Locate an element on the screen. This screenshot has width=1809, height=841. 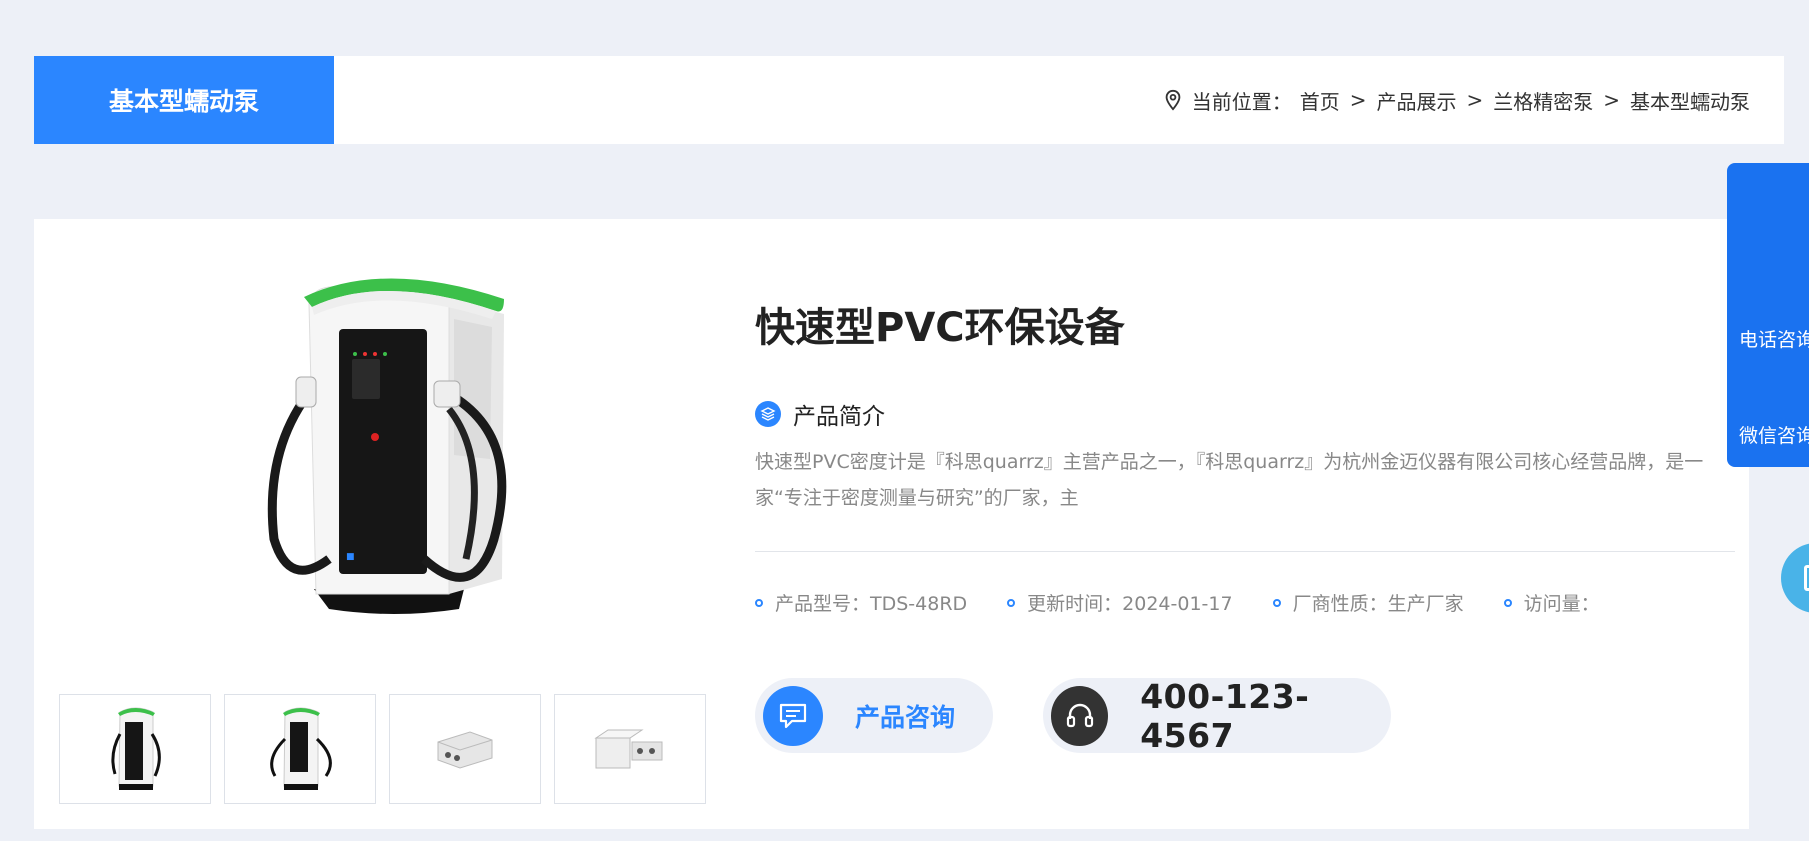
breadcrumb: 当前位置： 首页 > 产品展示 > 兰格精密泵 > 基本型蠕动泵 is located at coordinates (1456, 100).